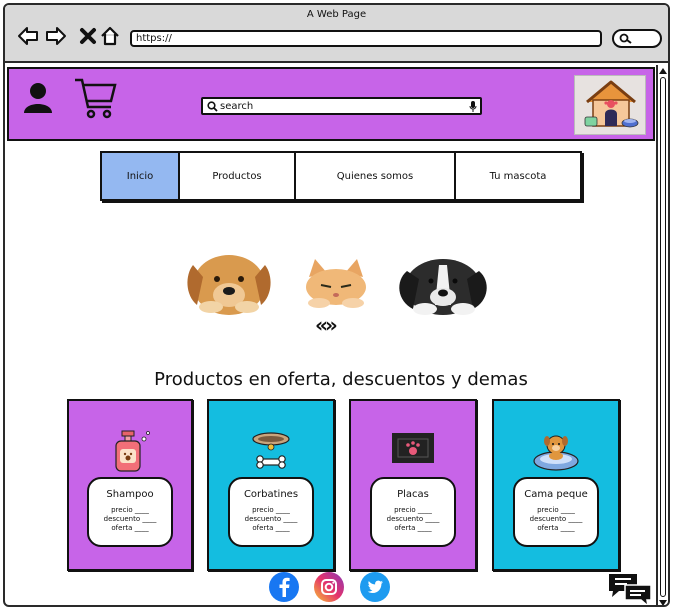 The image size is (673, 610). Describe the element at coordinates (271, 450) in the screenshot. I see `collar-bone-icon` at that location.